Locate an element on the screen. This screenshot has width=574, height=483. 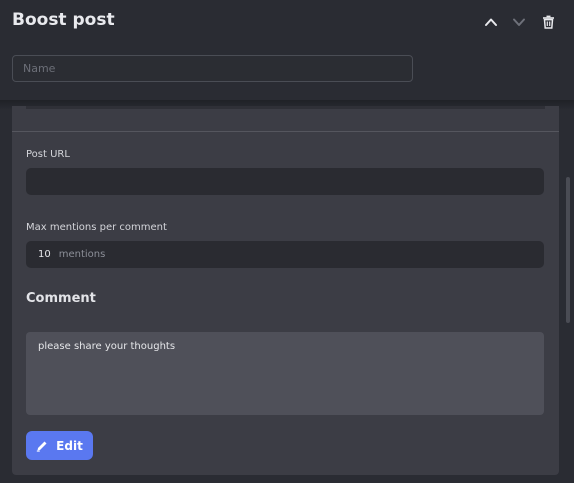
max-mentions-value: 10 is located at coordinates (44, 254).